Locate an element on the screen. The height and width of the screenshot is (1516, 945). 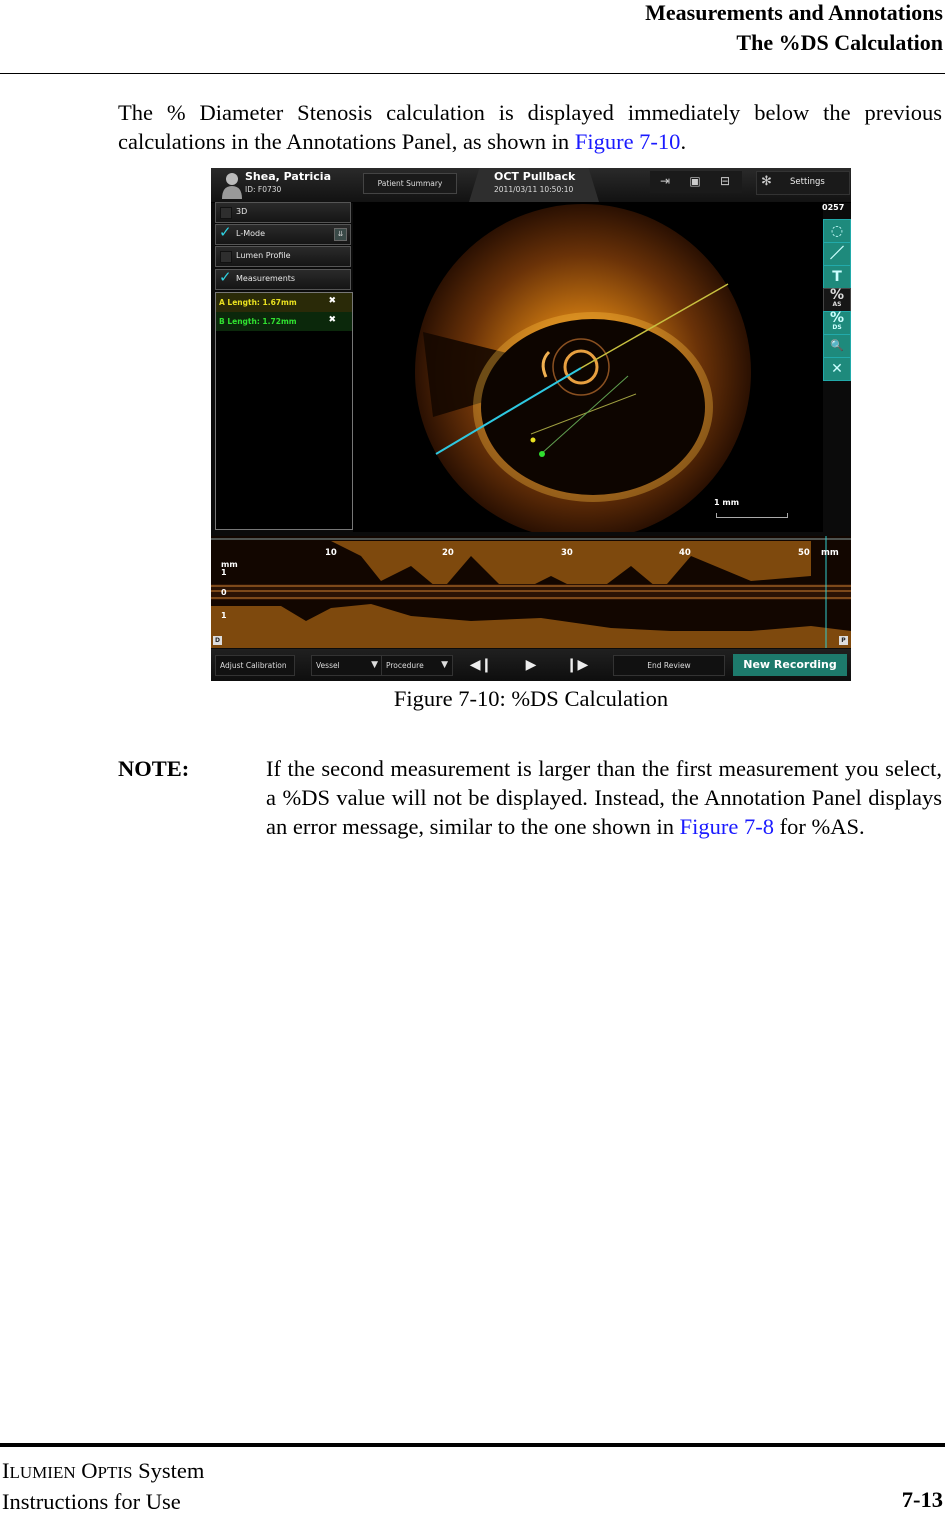
dropdown-arrow-icon: ▼ is located at coordinates (374, 665).